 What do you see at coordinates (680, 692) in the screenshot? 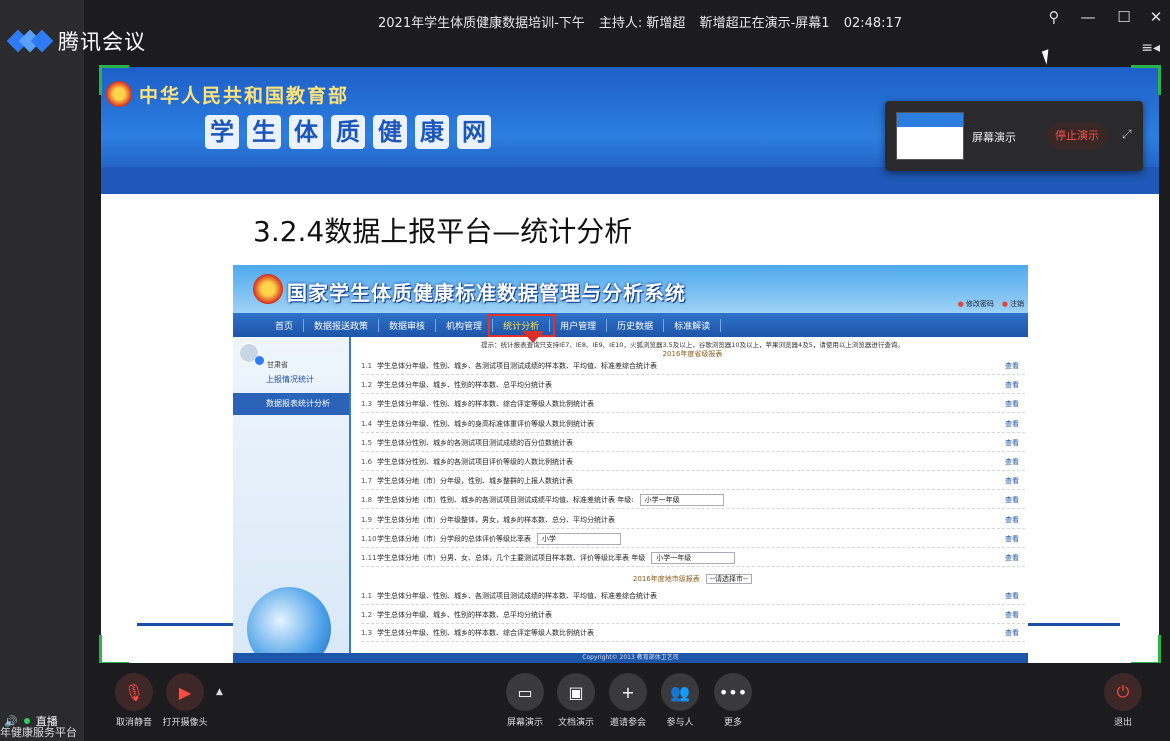
I see `participants-icon: 👥` at bounding box center [680, 692].